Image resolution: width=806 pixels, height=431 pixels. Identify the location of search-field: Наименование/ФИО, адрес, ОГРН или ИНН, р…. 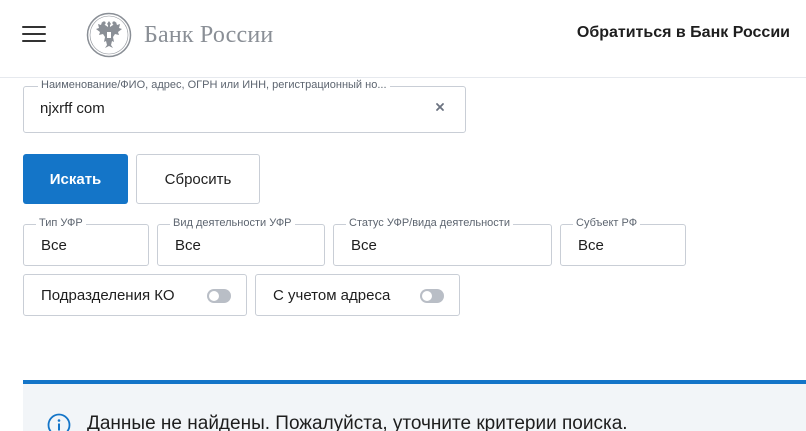
(244, 106).